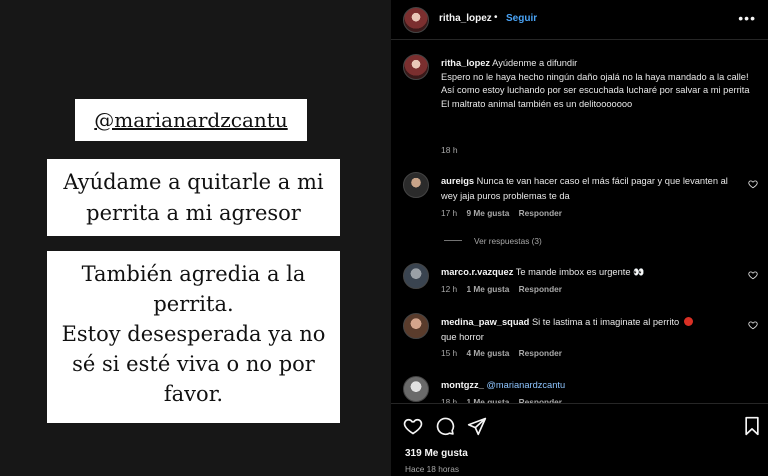 This screenshot has height=476, width=768. What do you see at coordinates (193, 304) in the screenshot?
I see `story-also-line: perrita.` at bounding box center [193, 304].